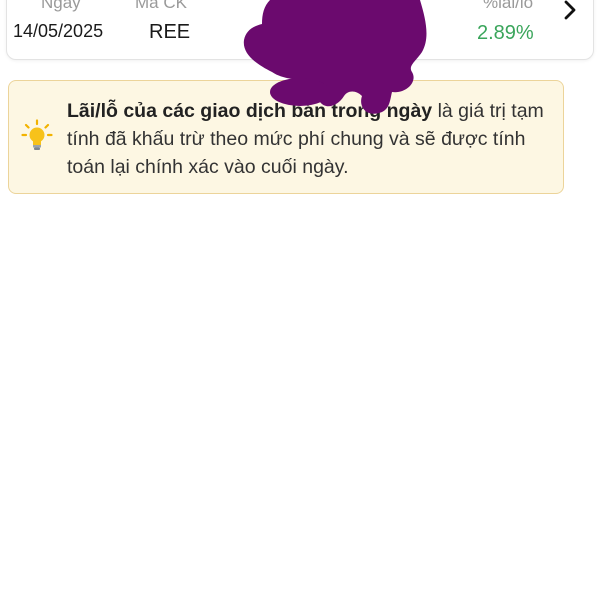 This screenshot has width=600, height=600. I want to click on pnl-column-header: %lãi/lỗ, so click(508, 6).